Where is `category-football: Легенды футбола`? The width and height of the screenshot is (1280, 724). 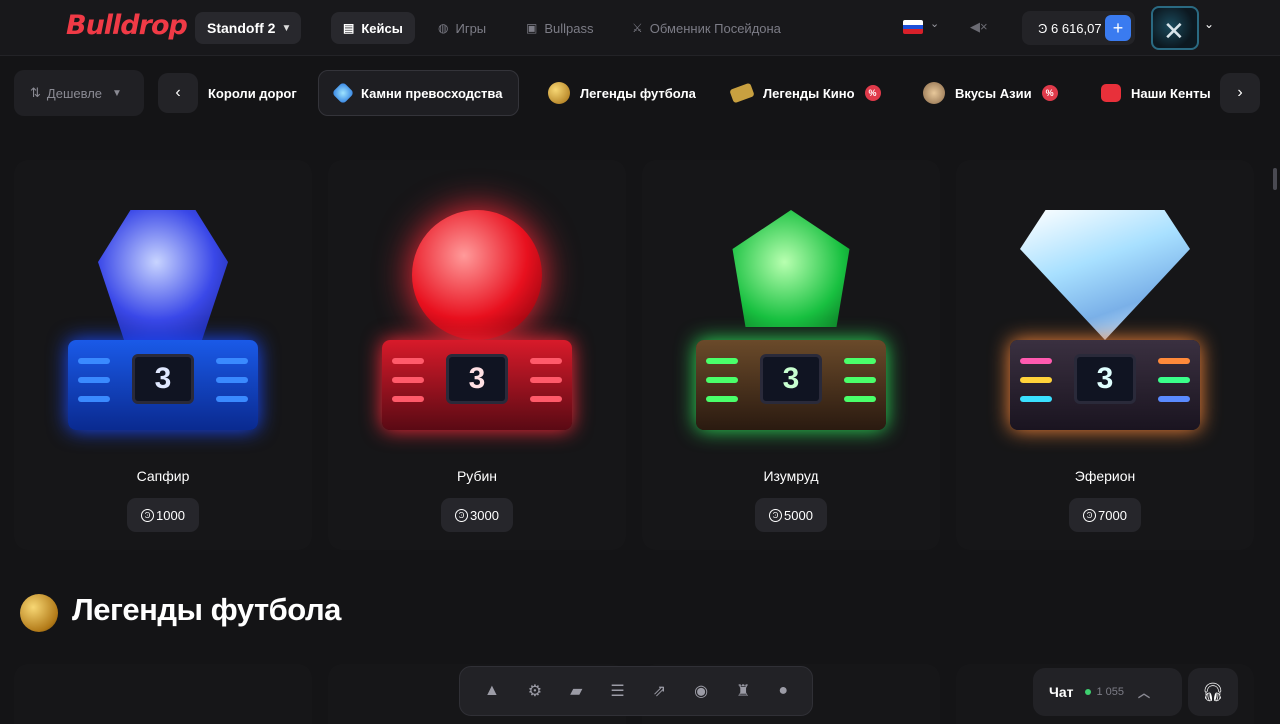 category-football: Легенды футбола is located at coordinates (622, 93).